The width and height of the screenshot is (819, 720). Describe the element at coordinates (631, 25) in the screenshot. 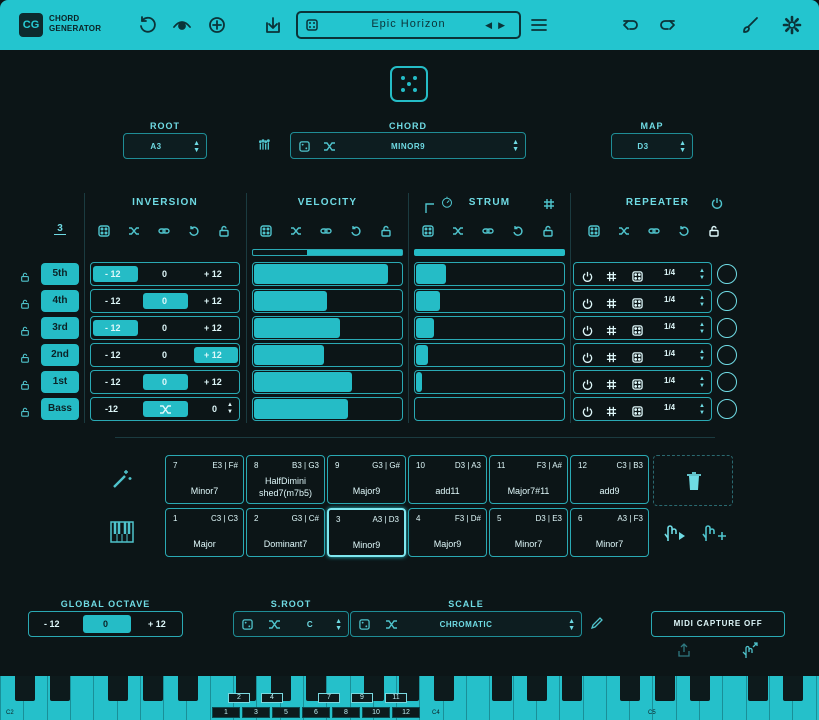

I see `undo-icon` at that location.